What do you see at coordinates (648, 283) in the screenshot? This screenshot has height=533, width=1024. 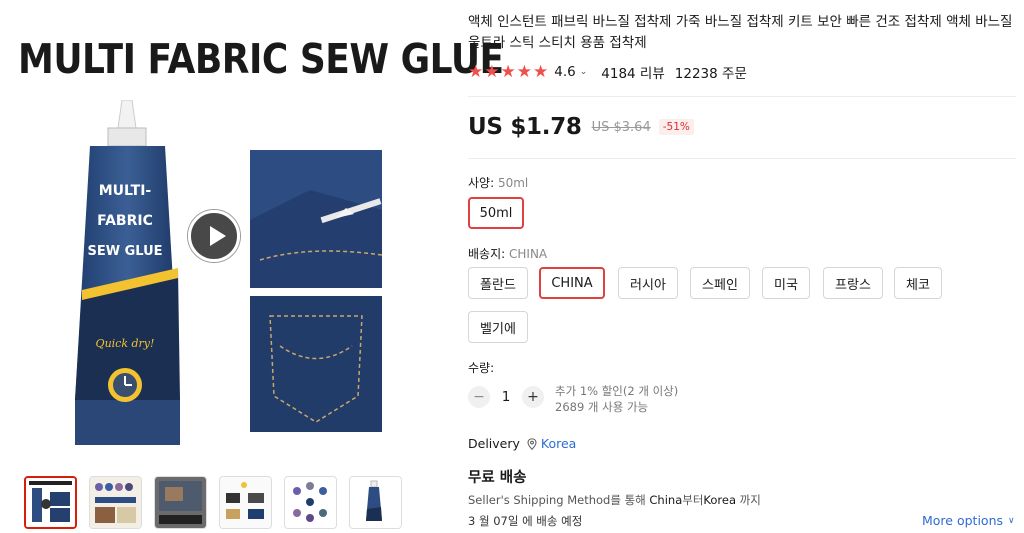 I see `ships-from-option-russia: 러시아` at bounding box center [648, 283].